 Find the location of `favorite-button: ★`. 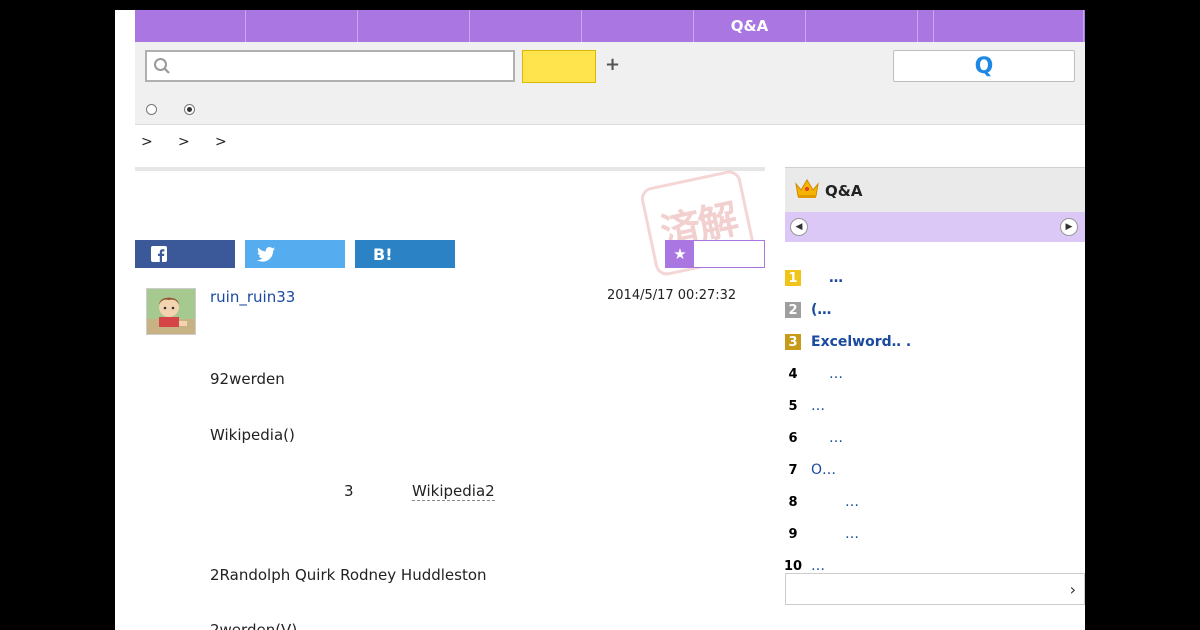

favorite-button: ★ is located at coordinates (715, 254).